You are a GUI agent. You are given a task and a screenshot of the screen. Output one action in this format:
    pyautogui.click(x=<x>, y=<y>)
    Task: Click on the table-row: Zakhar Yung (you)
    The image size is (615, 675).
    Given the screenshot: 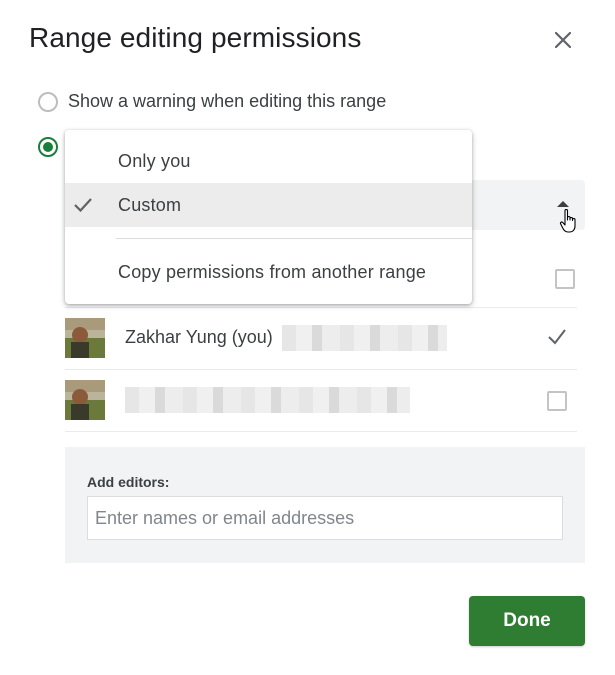 What is the action you would take?
    pyautogui.click(x=321, y=338)
    